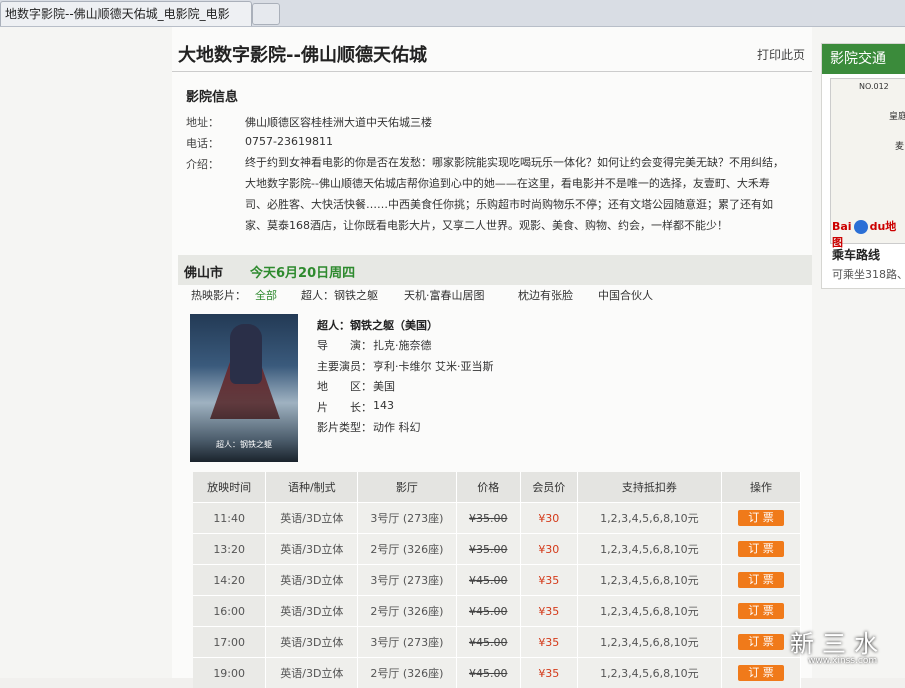 Image resolution: width=905 pixels, height=688 pixels. I want to click on showtime-cell-text: 17:00, so click(229, 642).